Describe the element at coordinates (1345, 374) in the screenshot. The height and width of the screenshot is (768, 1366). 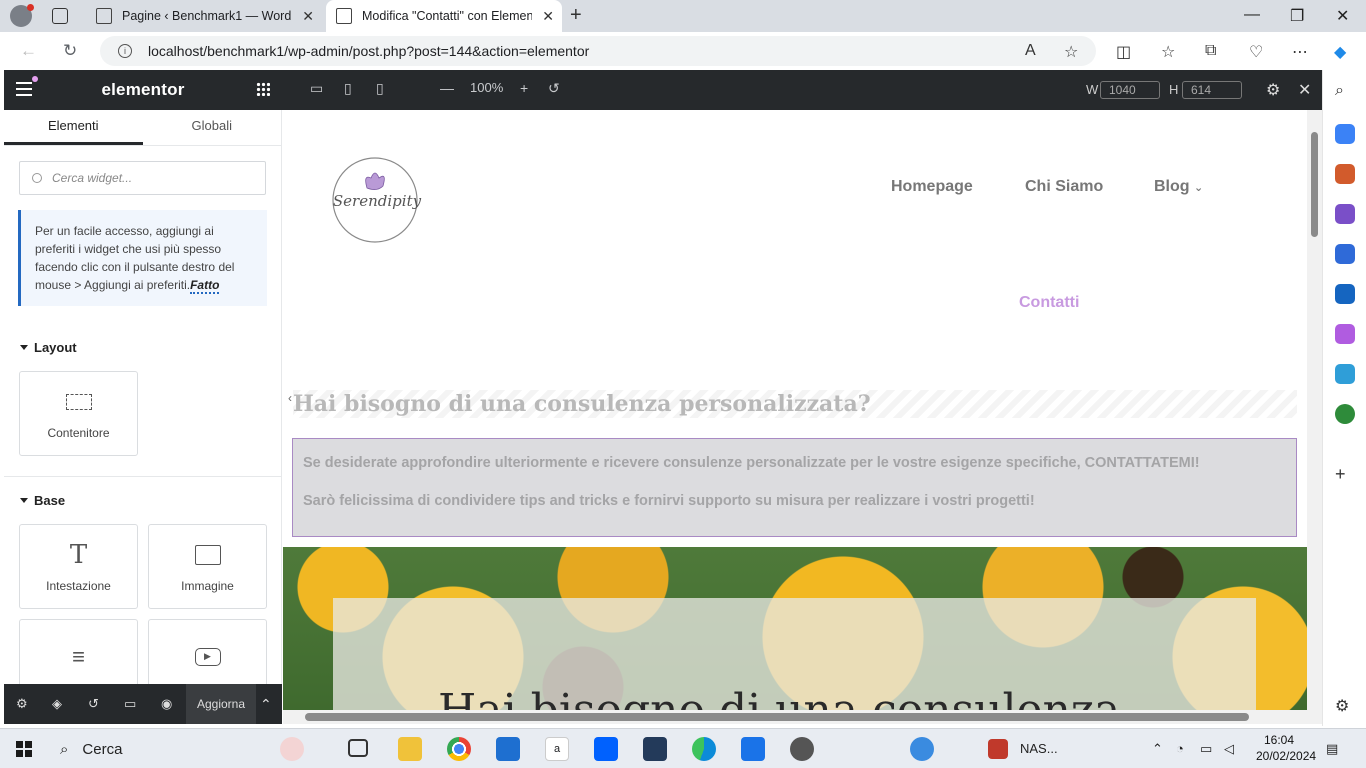
I see `send-icon` at that location.